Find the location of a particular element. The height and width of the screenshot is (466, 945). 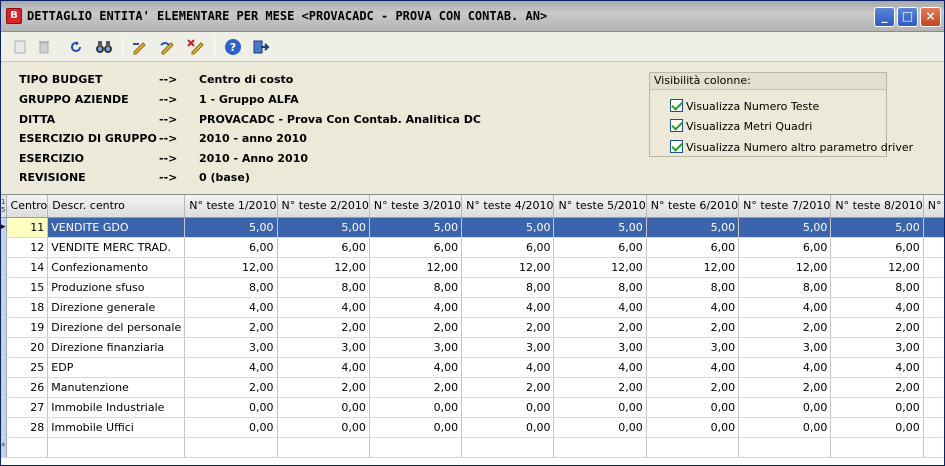

cell-centro: 18 is located at coordinates (27, 307).